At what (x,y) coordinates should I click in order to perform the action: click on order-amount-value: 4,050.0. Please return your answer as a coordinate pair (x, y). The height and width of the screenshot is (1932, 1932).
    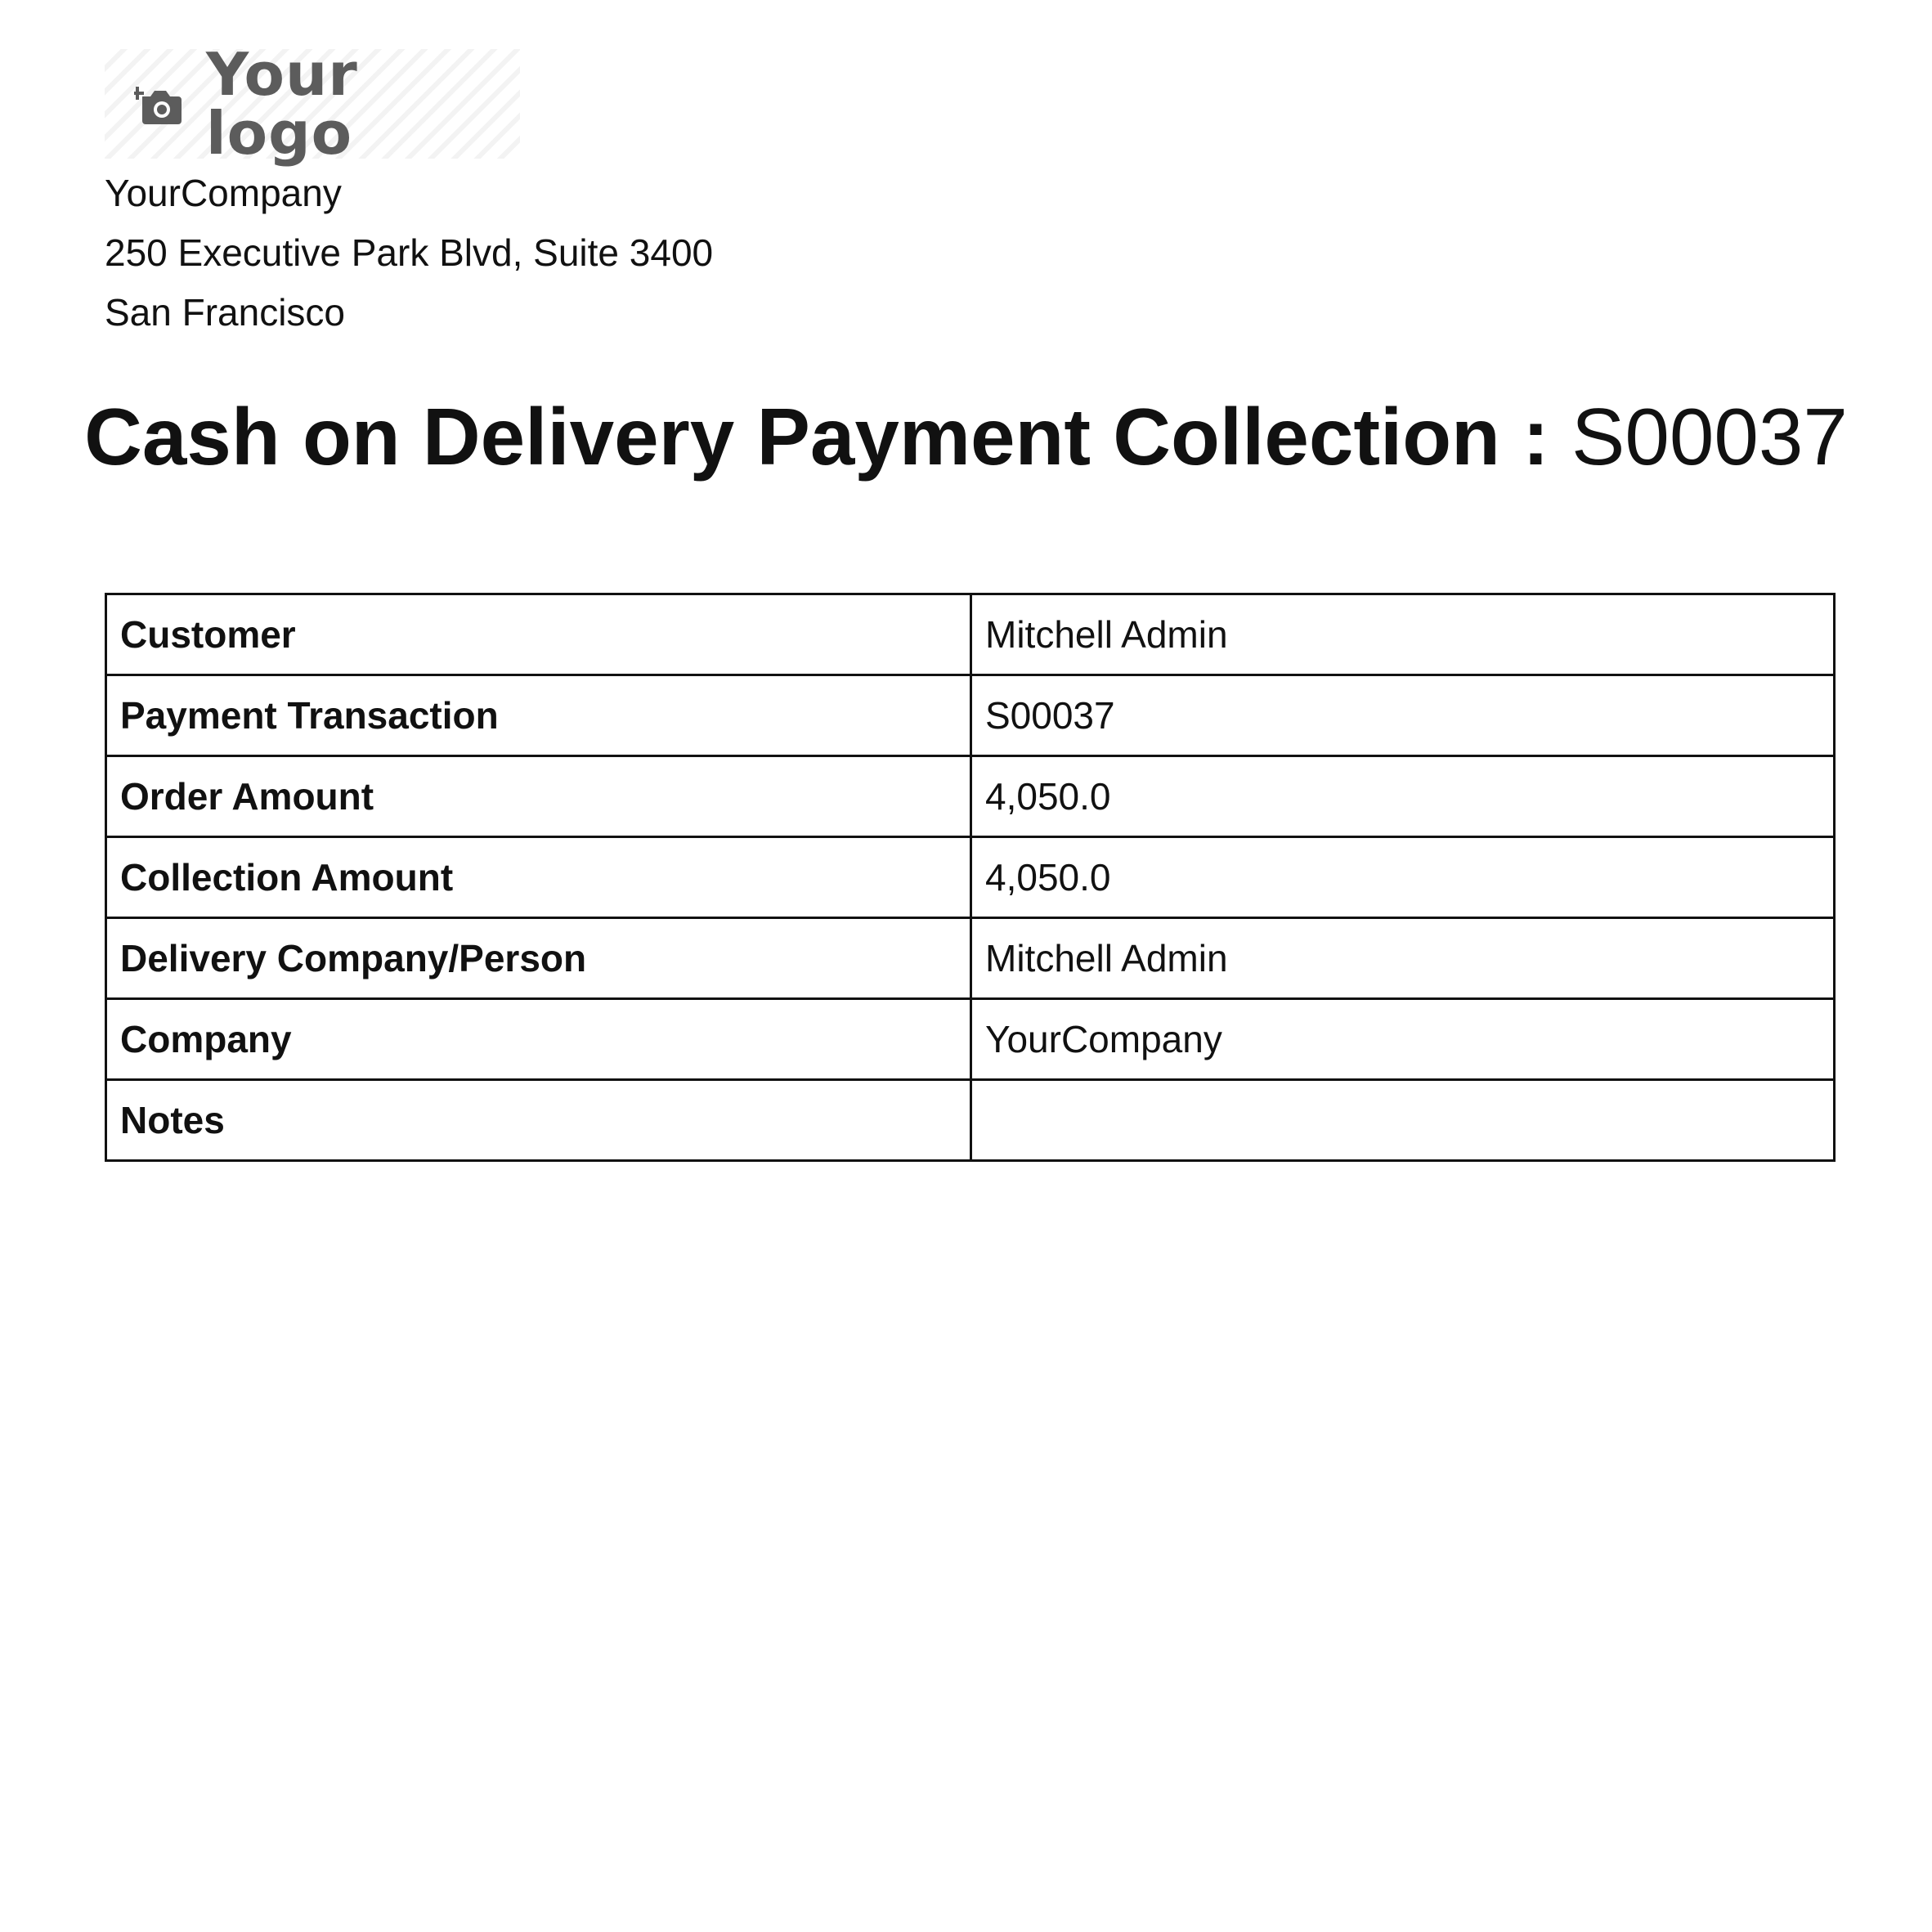
    Looking at the image, I should click on (1403, 796).